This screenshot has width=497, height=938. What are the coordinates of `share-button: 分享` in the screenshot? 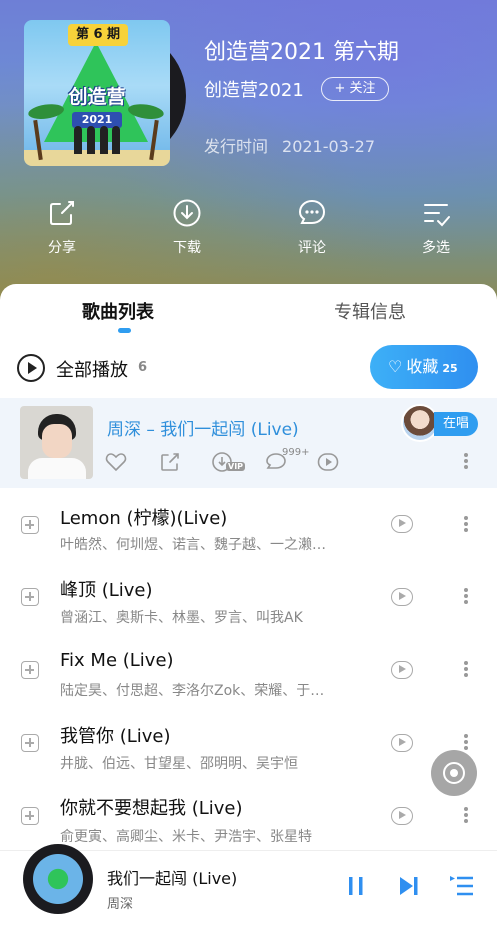 It's located at (62, 227).